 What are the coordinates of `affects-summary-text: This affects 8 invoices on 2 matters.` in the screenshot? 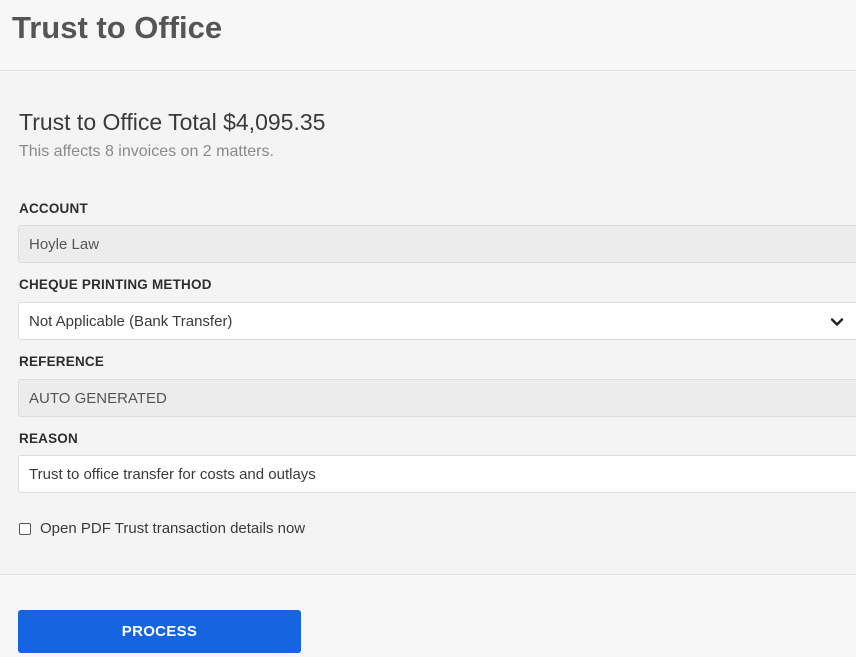 It's located at (146, 151).